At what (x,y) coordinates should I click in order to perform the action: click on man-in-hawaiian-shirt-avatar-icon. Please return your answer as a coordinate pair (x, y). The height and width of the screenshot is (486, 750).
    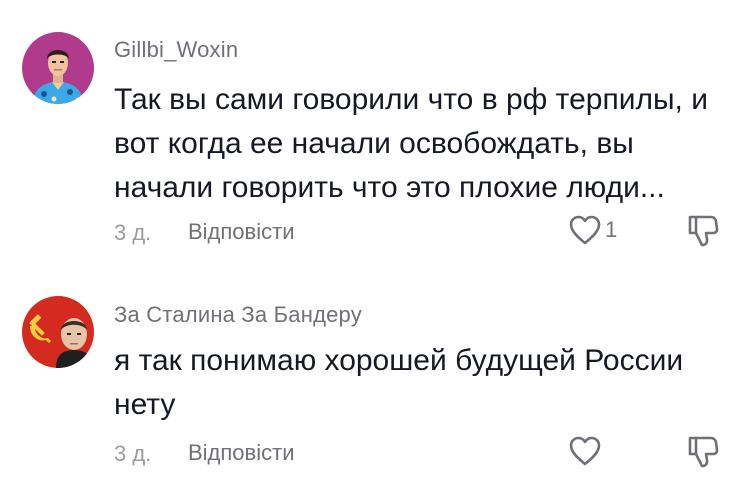
    Looking at the image, I should click on (58, 68).